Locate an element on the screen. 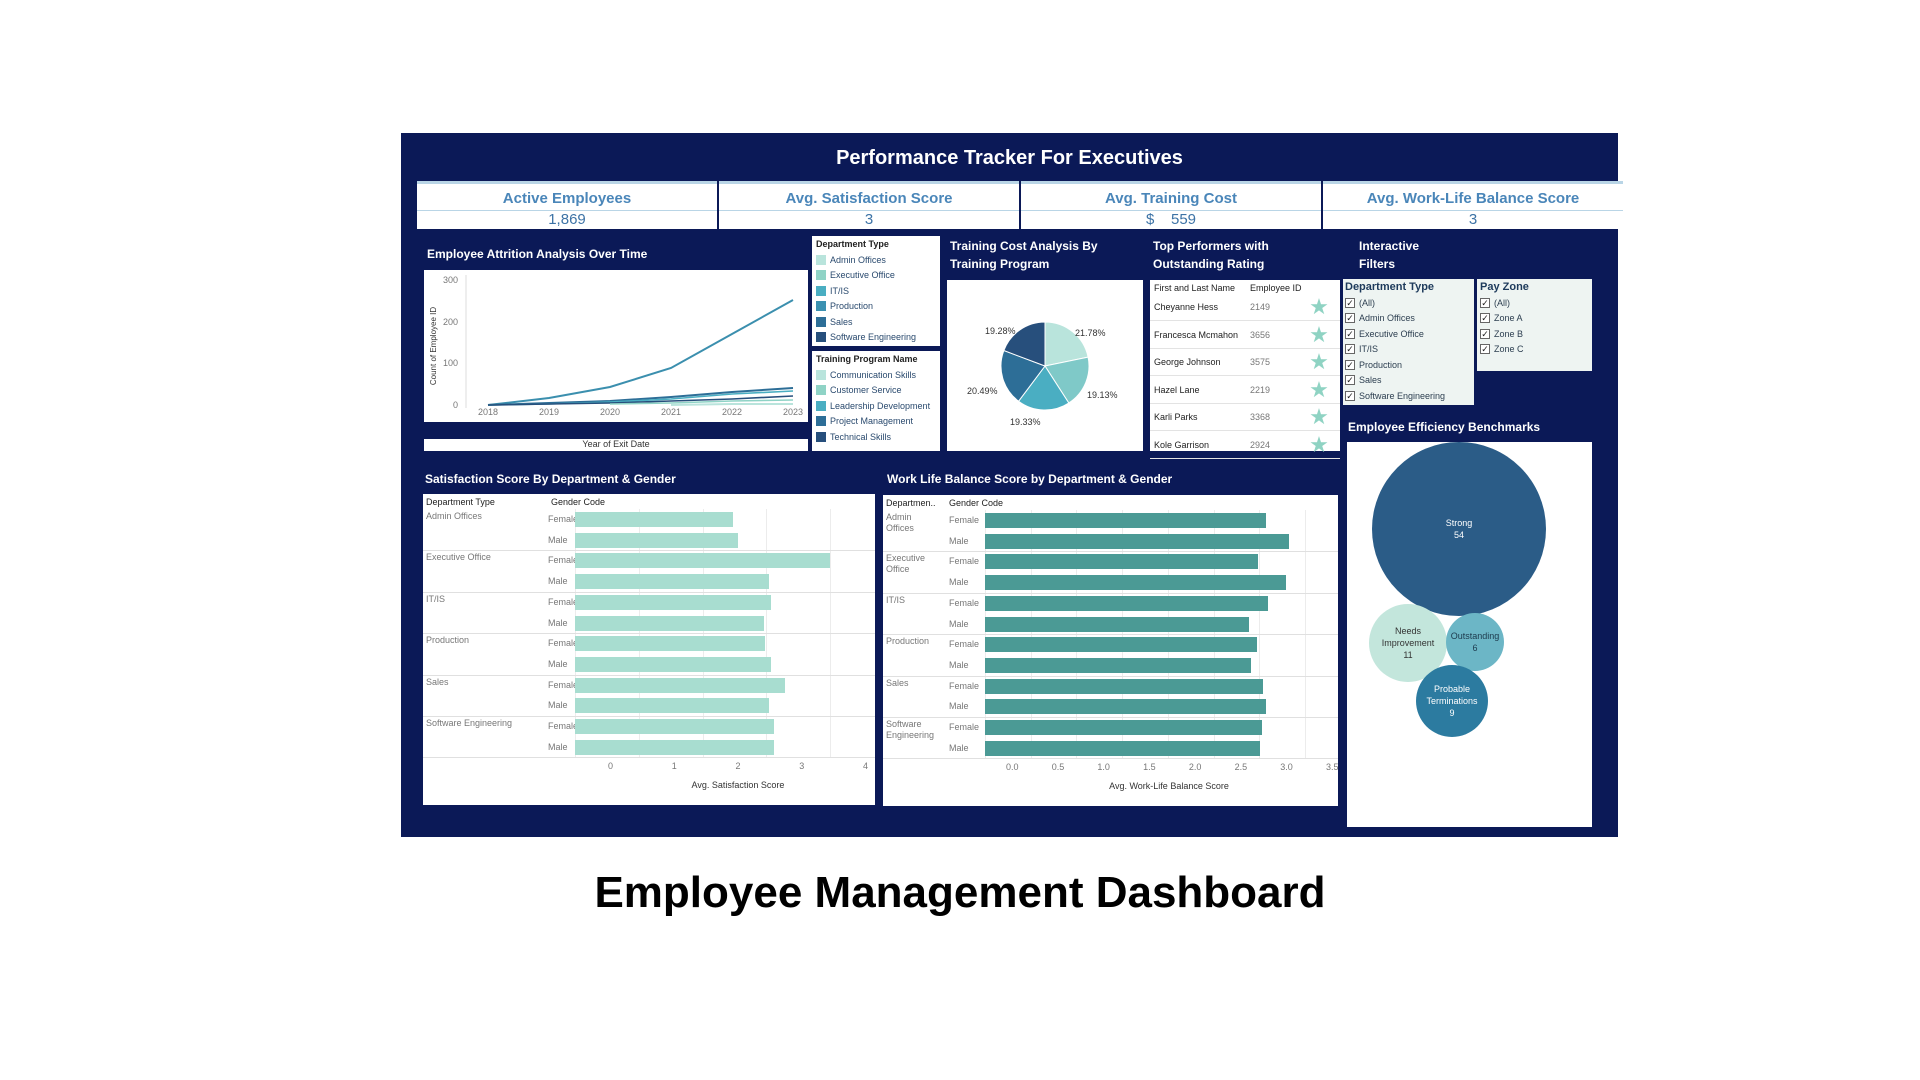  filter-option: ✓ Admin Offices is located at coordinates (1408, 319).